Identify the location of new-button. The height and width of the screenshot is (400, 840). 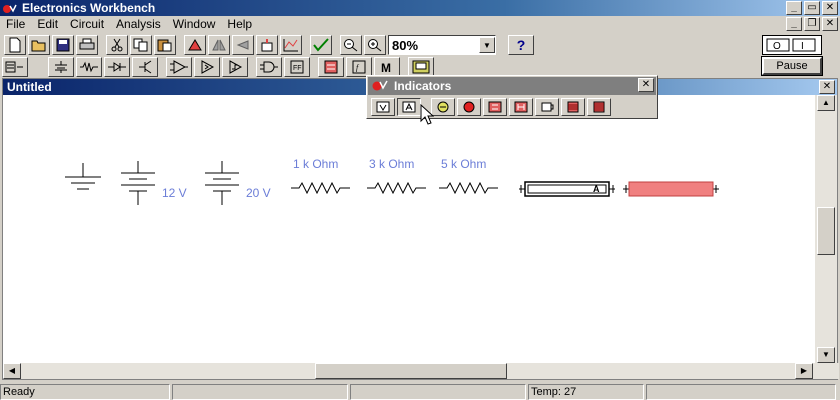
(15, 45).